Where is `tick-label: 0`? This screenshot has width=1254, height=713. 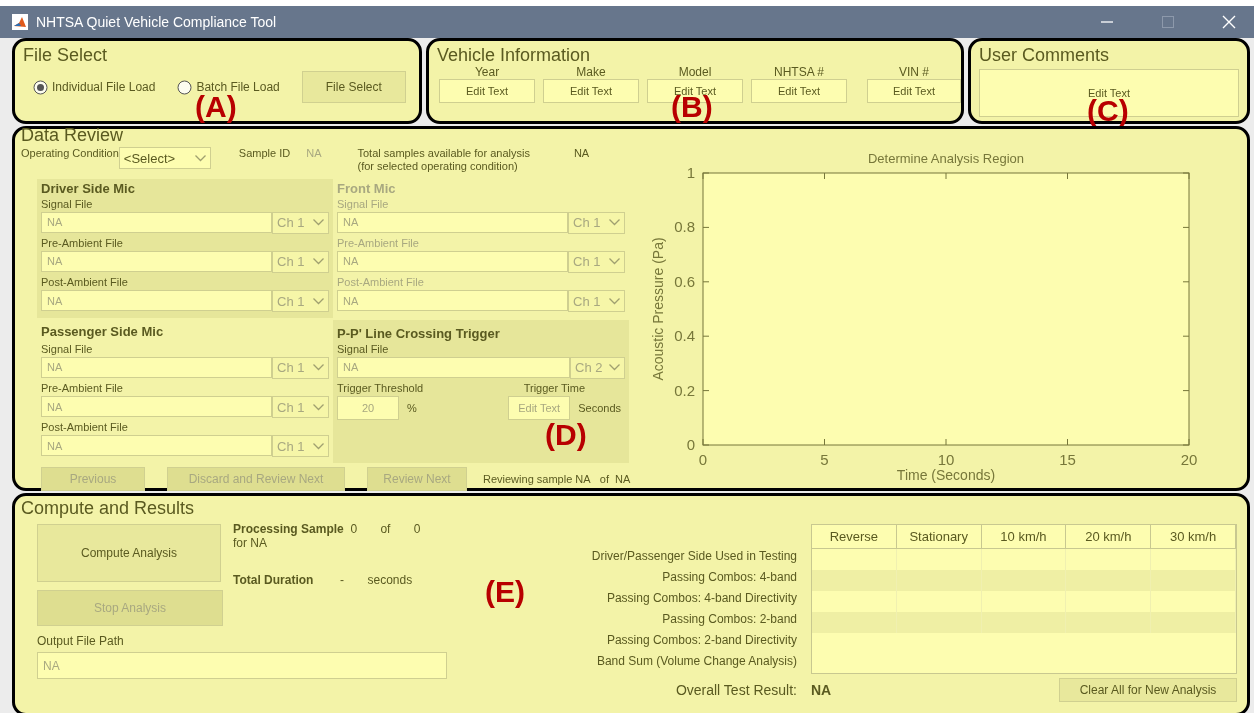 tick-label: 0 is located at coordinates (690, 444).